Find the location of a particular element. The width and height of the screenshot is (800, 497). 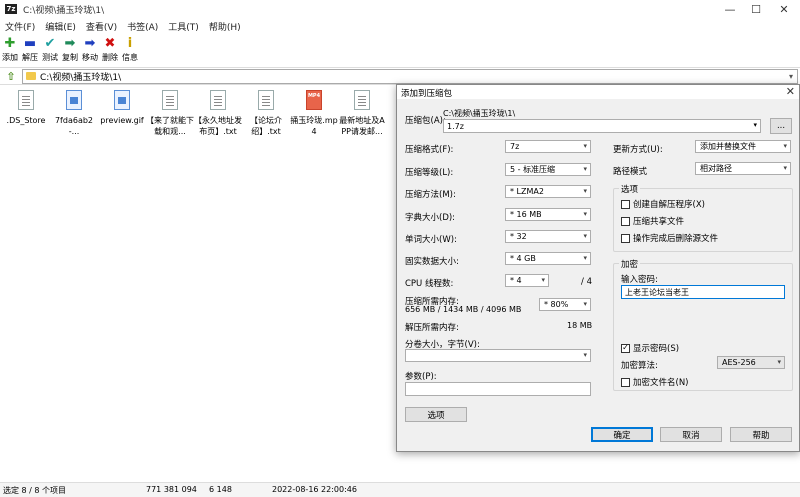

menu-bookmarks: 书签(A) is located at coordinates (142, 26).